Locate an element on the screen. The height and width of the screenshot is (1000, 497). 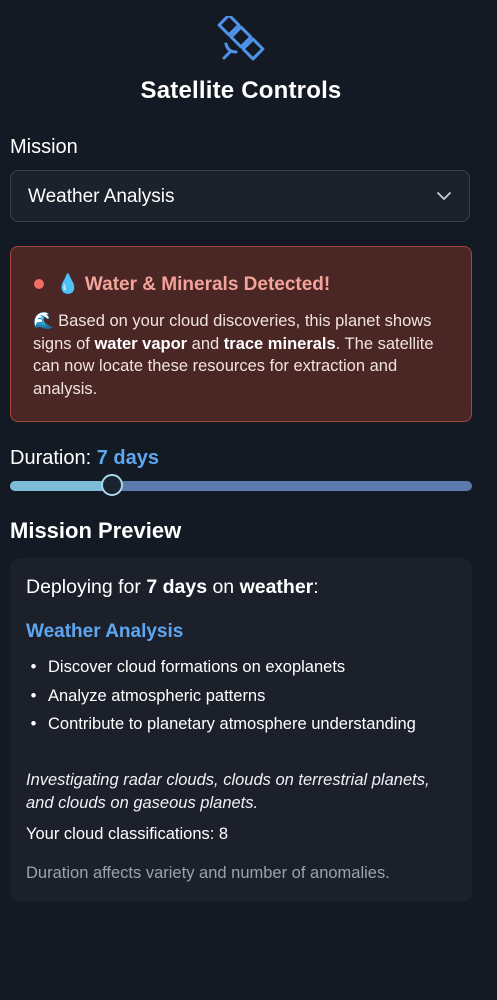
alert-status-dot is located at coordinates (39, 284).